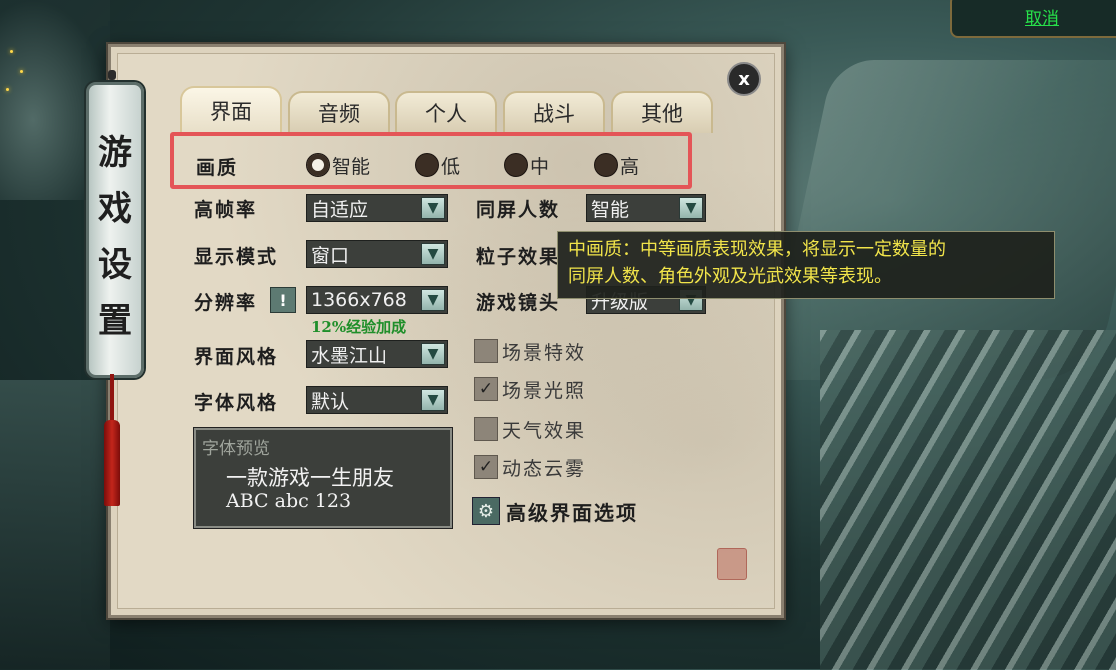 Image resolution: width=1116 pixels, height=670 pixels. What do you see at coordinates (757, 249) in the screenshot?
I see `tooltip-line: 中画质：中等画质表现效果，将显示一定数量的` at bounding box center [757, 249].